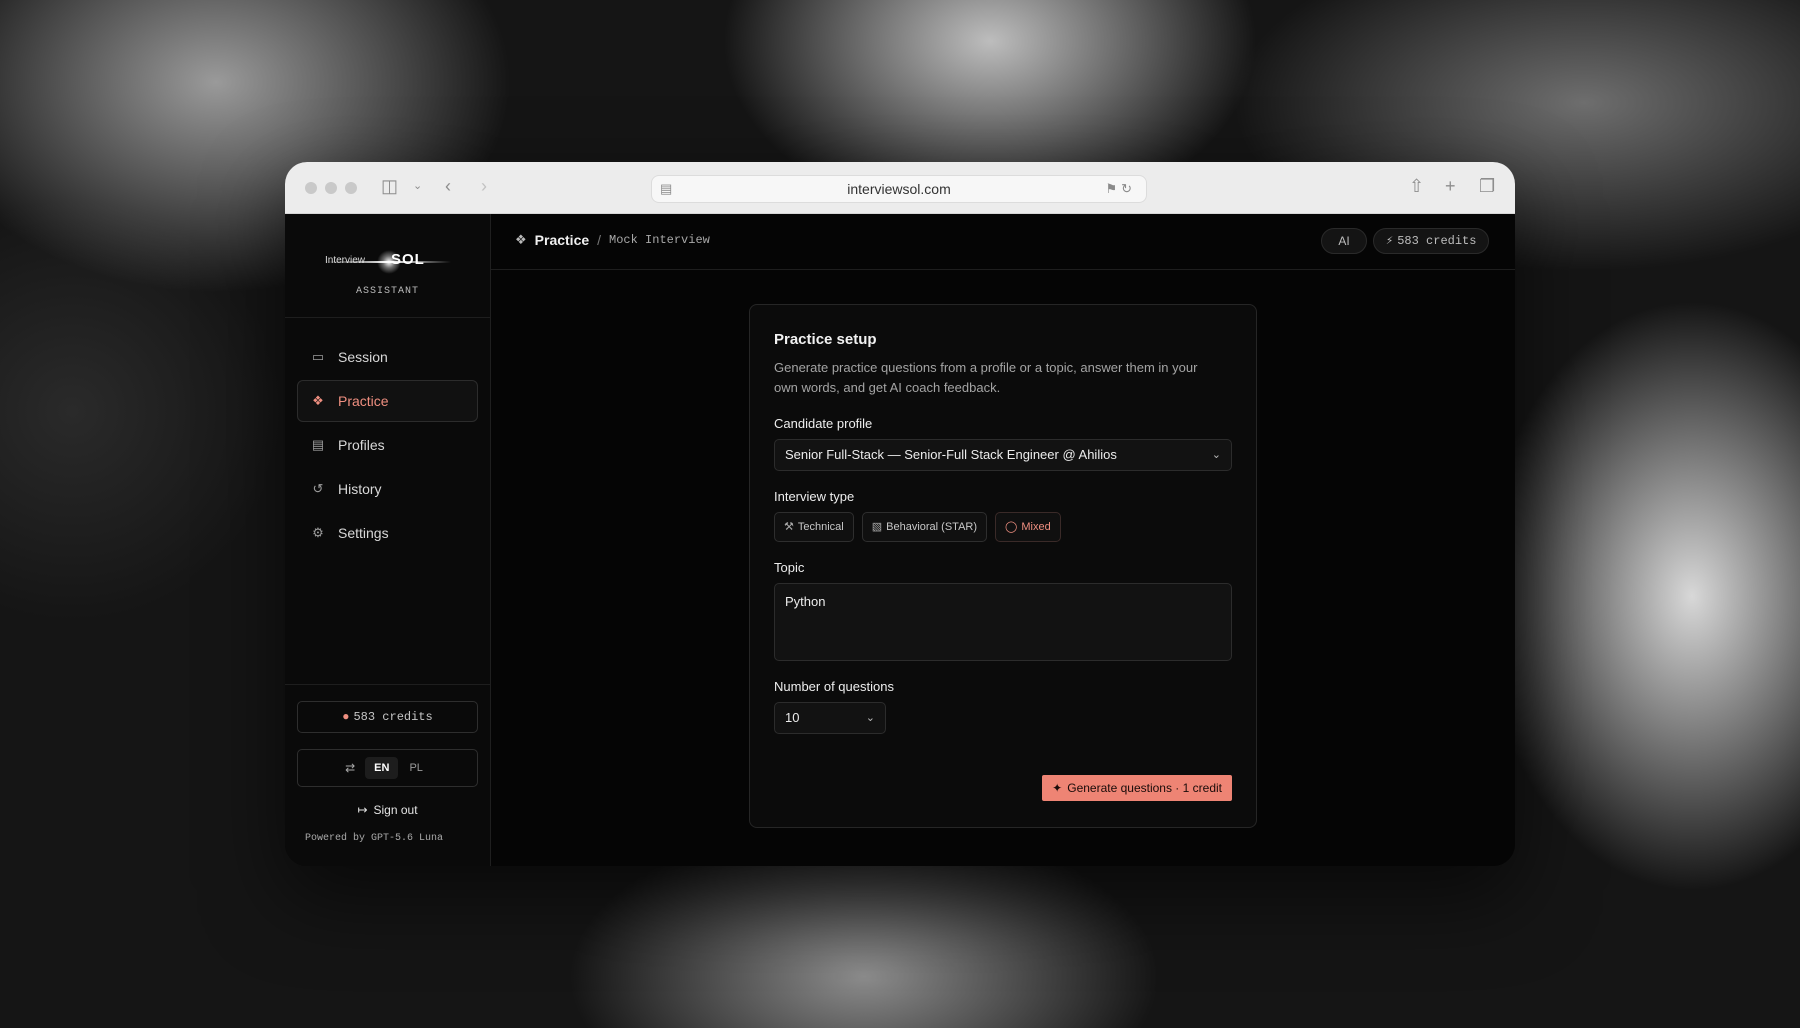 This screenshot has width=1800, height=1028. I want to click on language-switcher: ⇄ EN PL, so click(387, 768).